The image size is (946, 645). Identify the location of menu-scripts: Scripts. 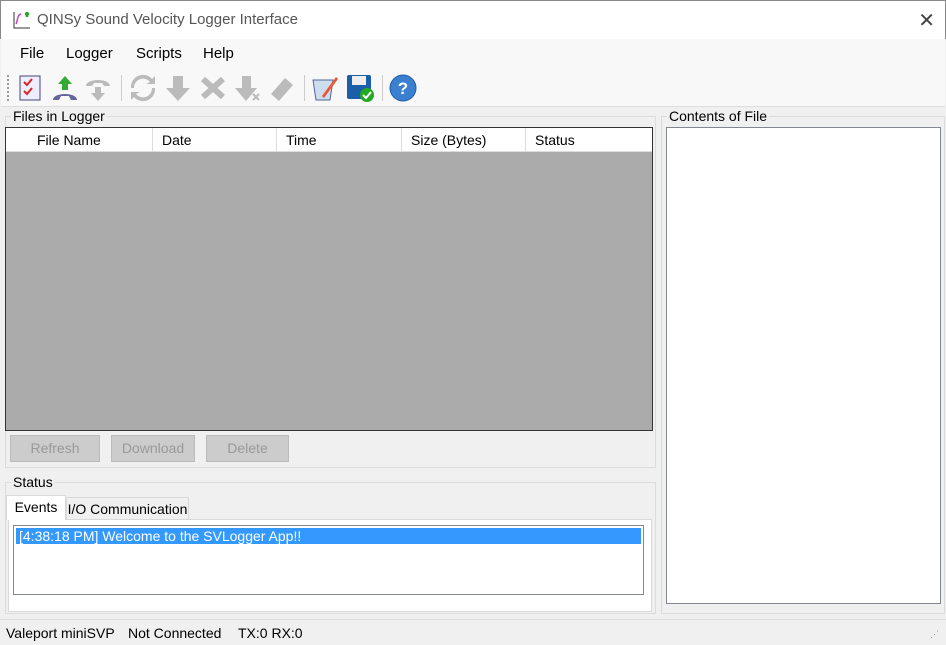
(159, 53).